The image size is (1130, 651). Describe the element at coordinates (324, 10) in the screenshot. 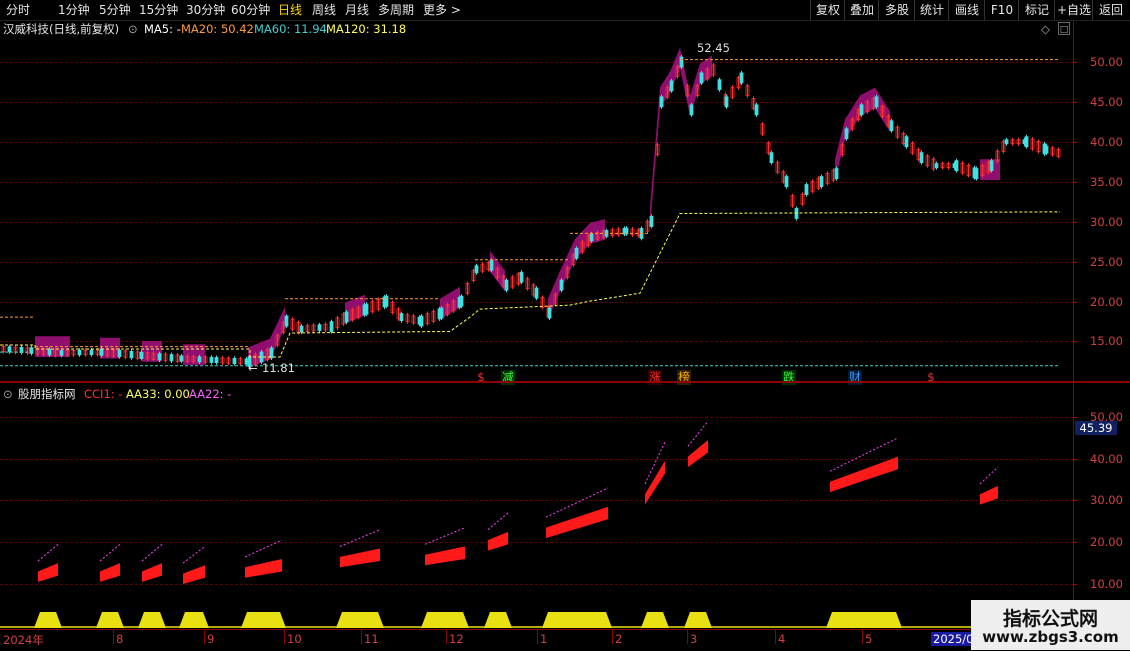

I see `tab-weekly: 周线` at that location.